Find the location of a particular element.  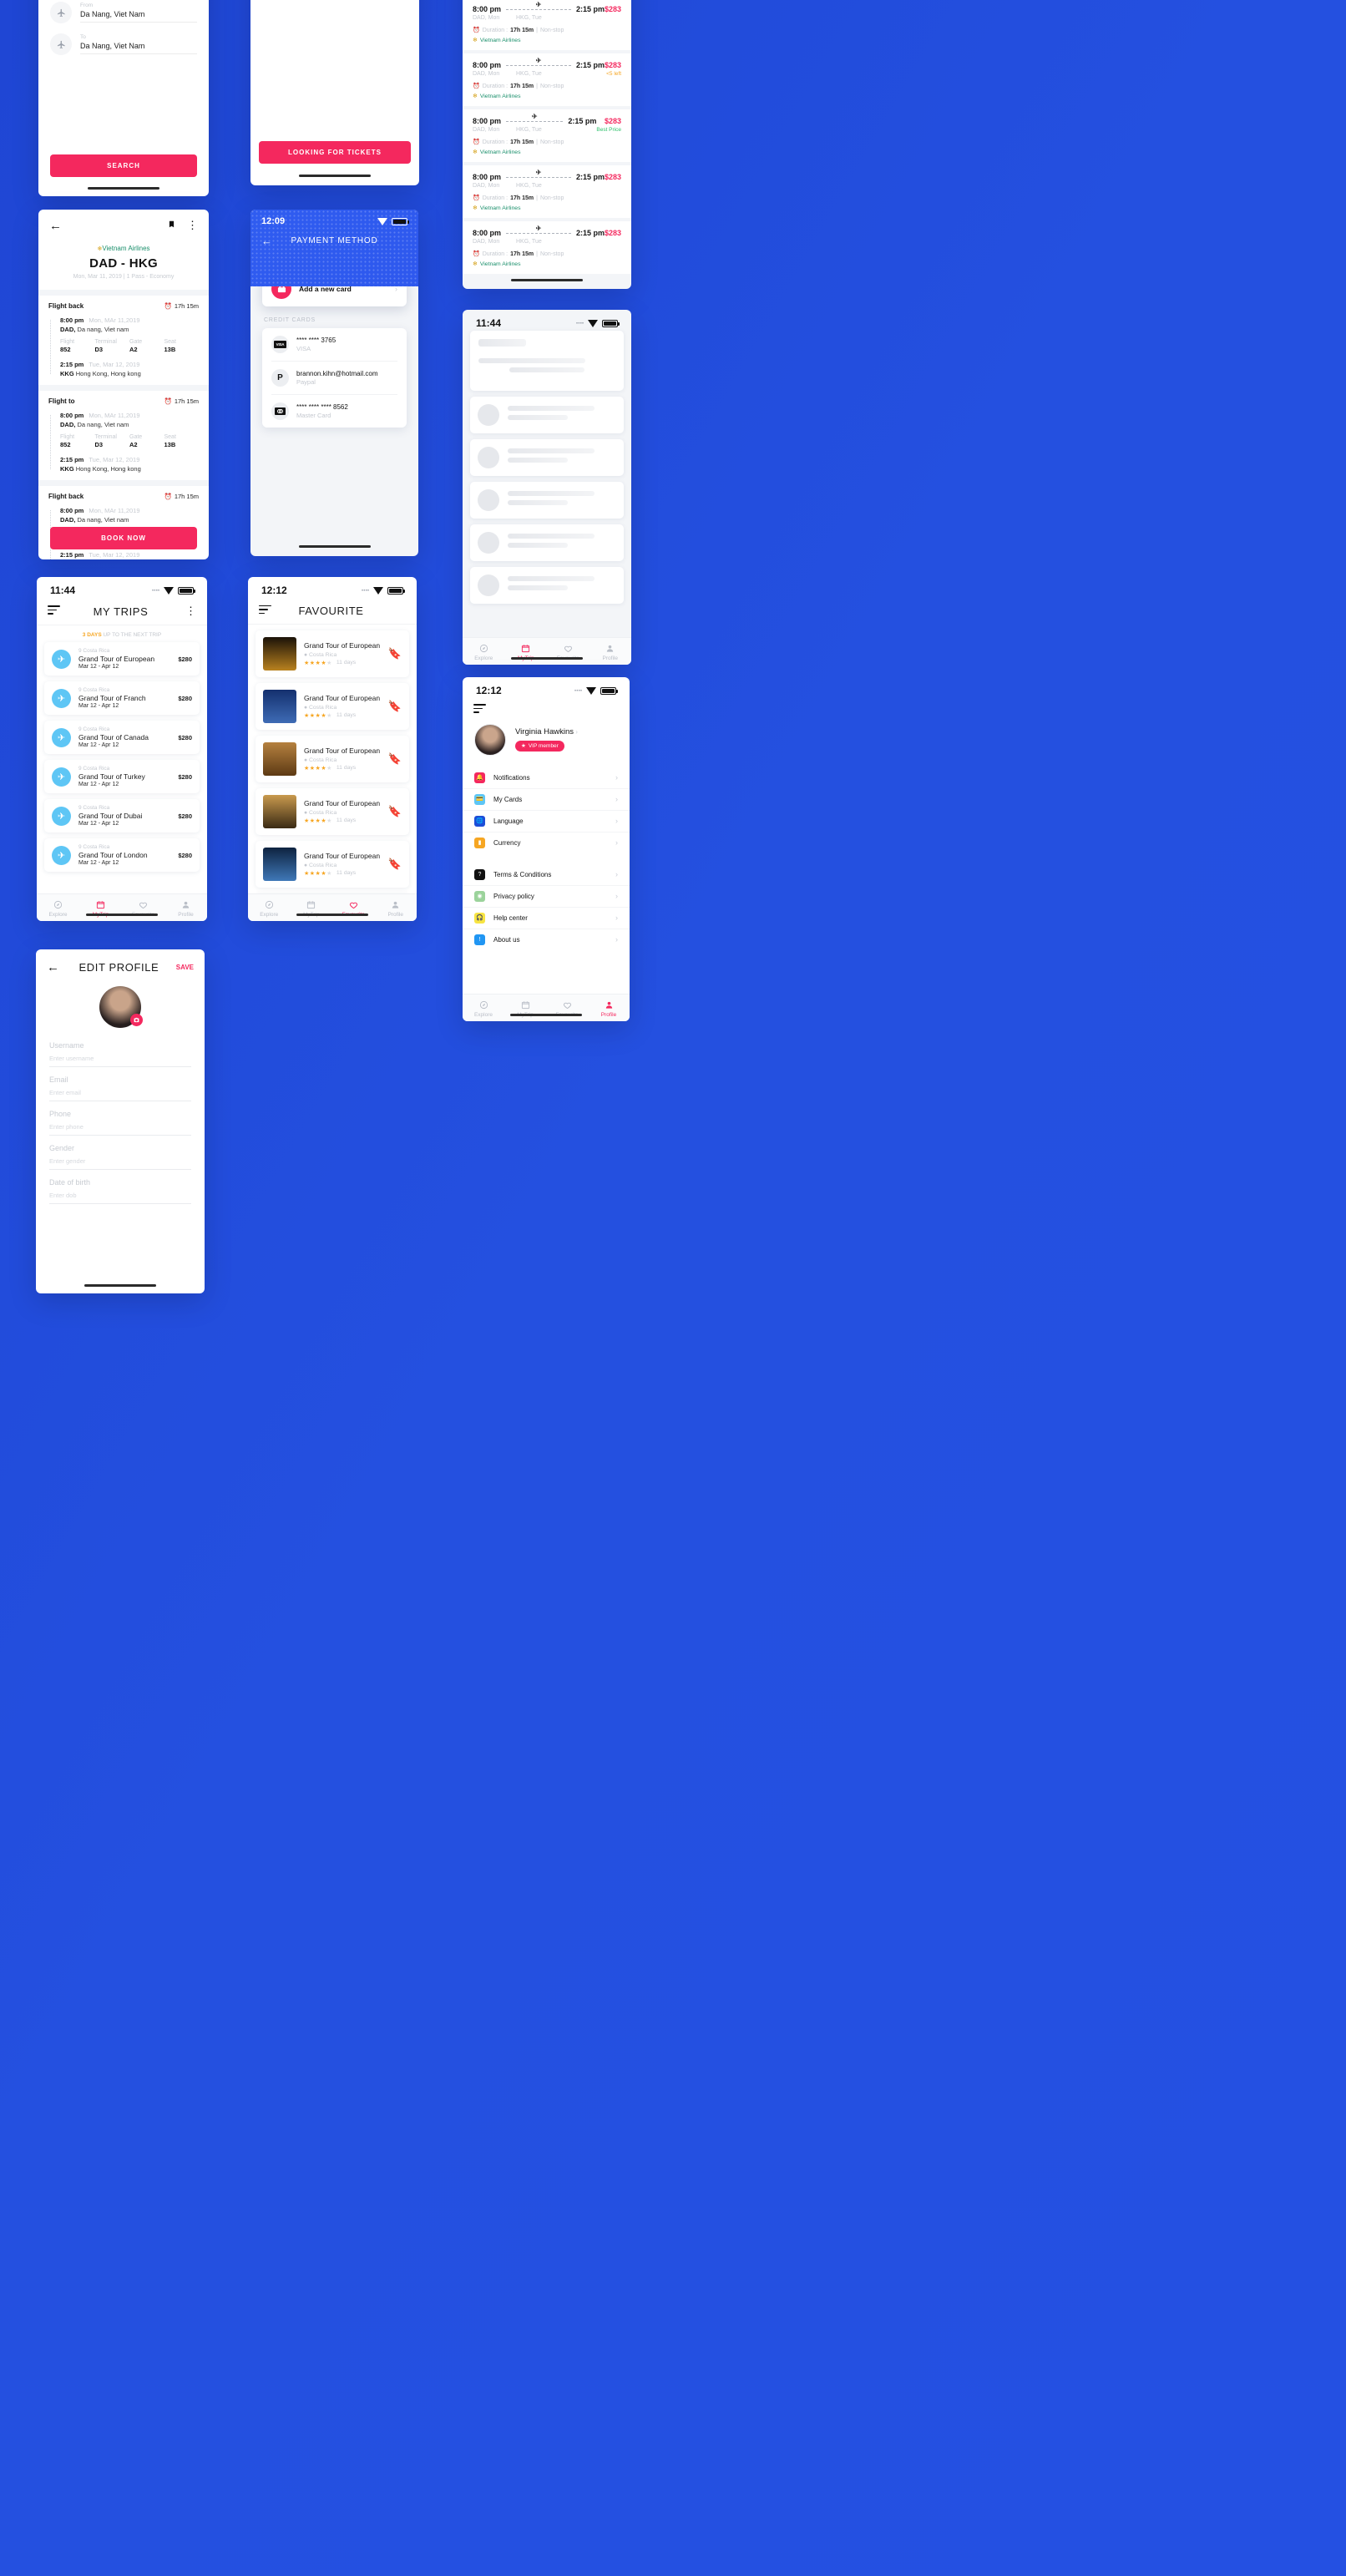

edit-profile-field: Gender Enter gender is located at coordinates (121, 1153).